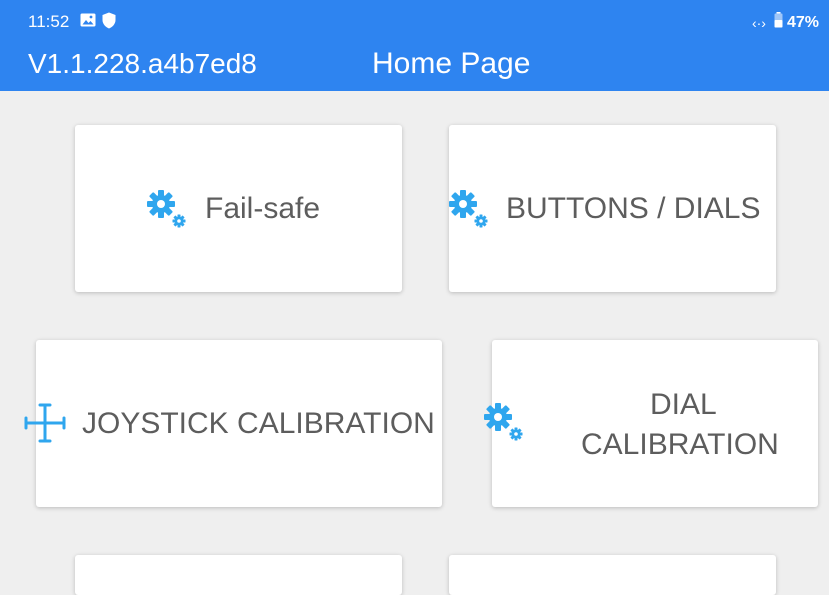  Describe the element at coordinates (651, 423) in the screenshot. I see `dial-calibration-card: DIAL CALIBRATION` at that location.